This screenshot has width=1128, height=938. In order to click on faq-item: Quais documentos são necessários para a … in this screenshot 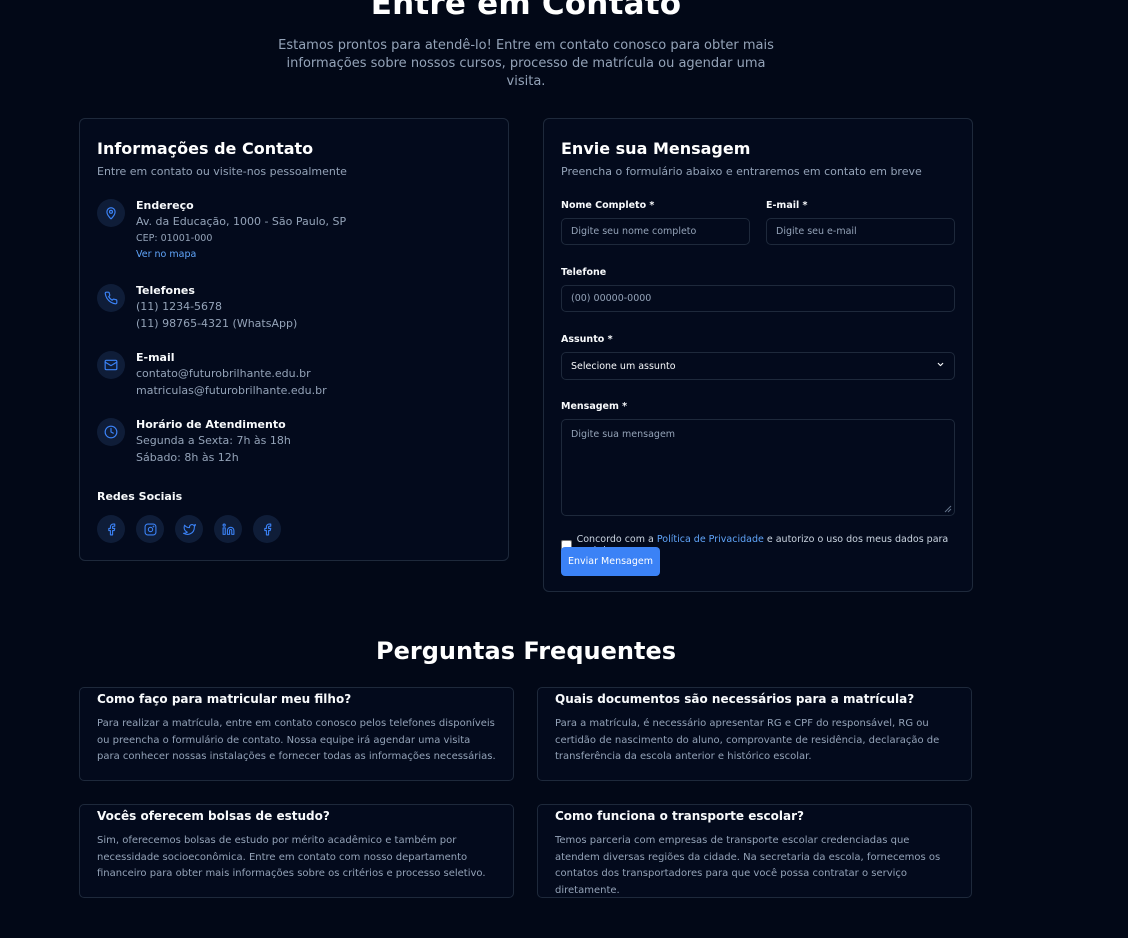, I will do `click(754, 734)`.